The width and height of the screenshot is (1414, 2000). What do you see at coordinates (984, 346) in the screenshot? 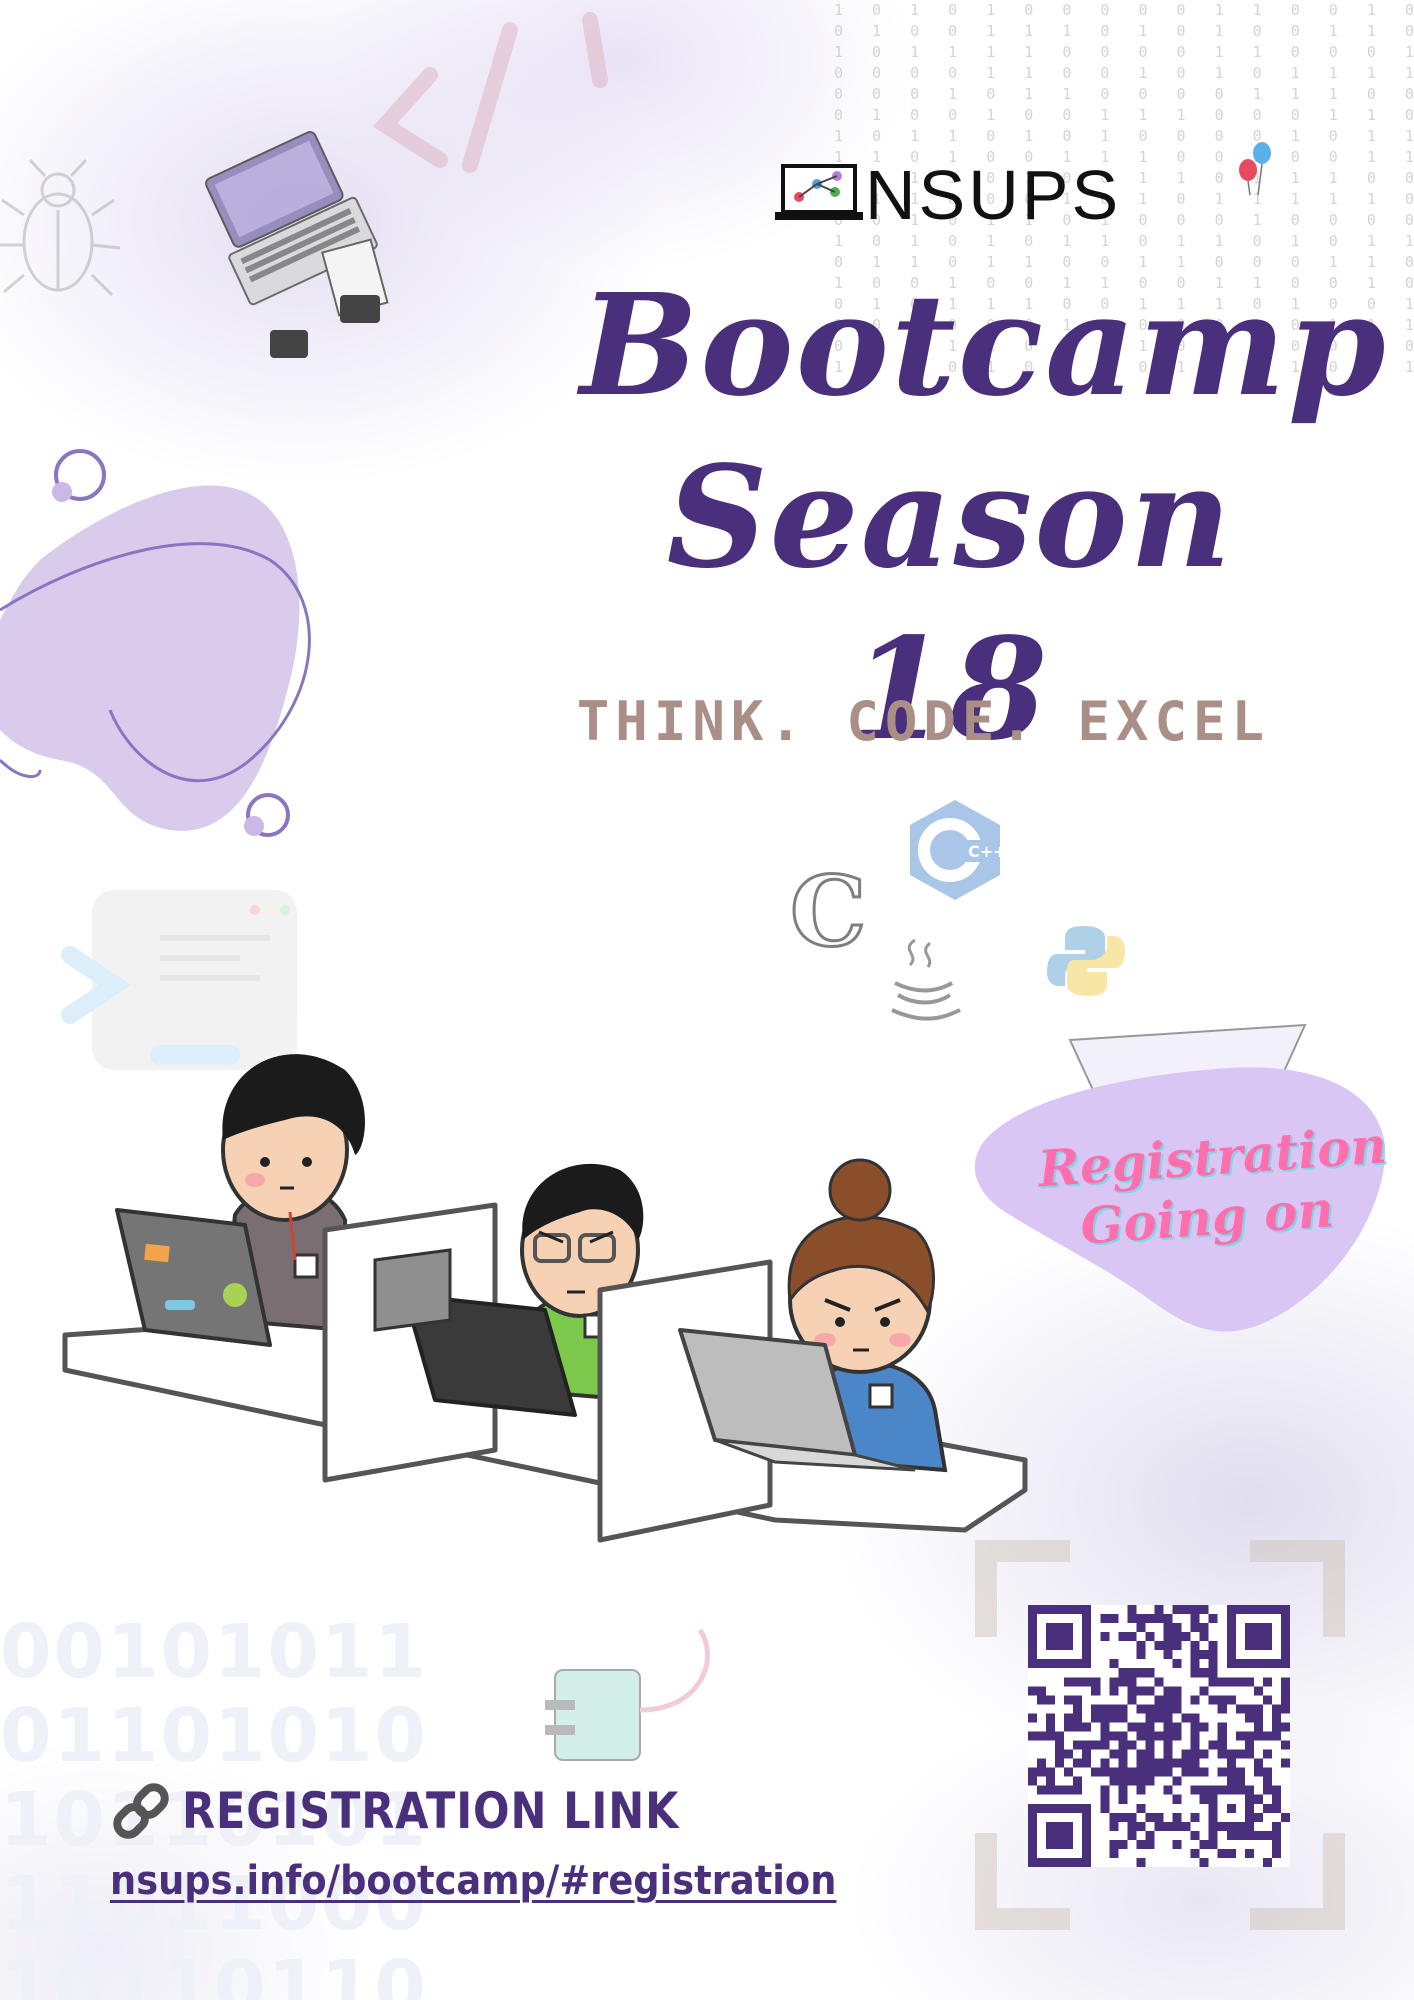
I see `title-line-1: Bootcamp` at bounding box center [984, 346].